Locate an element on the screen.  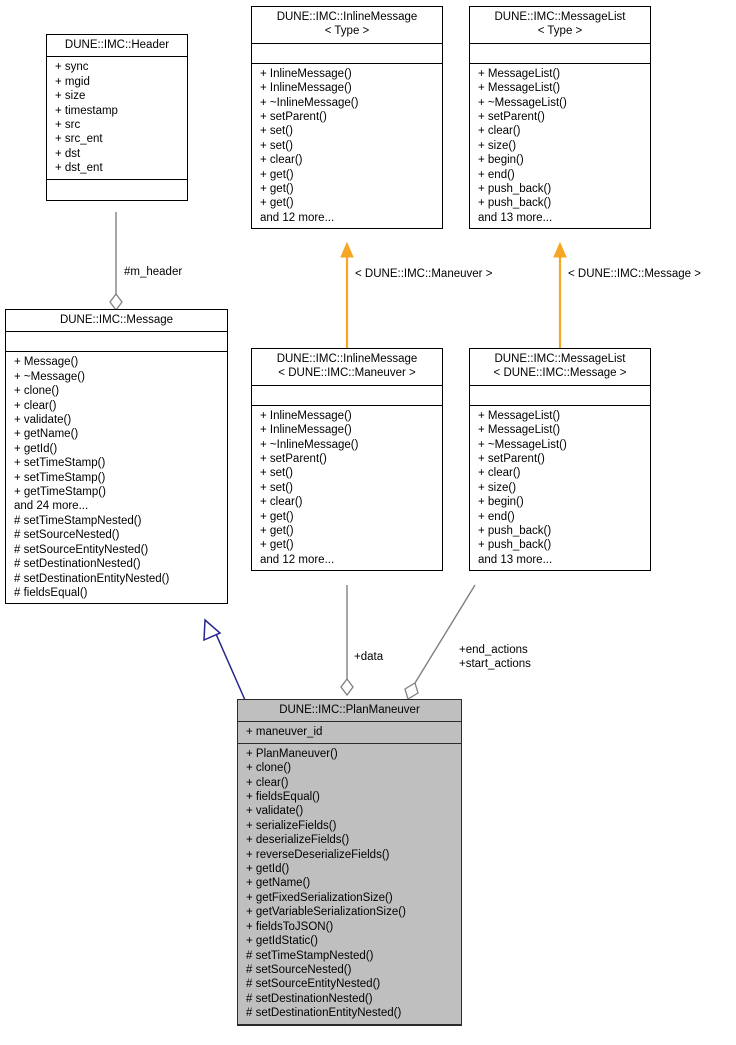
class-title: DUNE::IMC::MessageList < Type > is located at coordinates (560, 25).